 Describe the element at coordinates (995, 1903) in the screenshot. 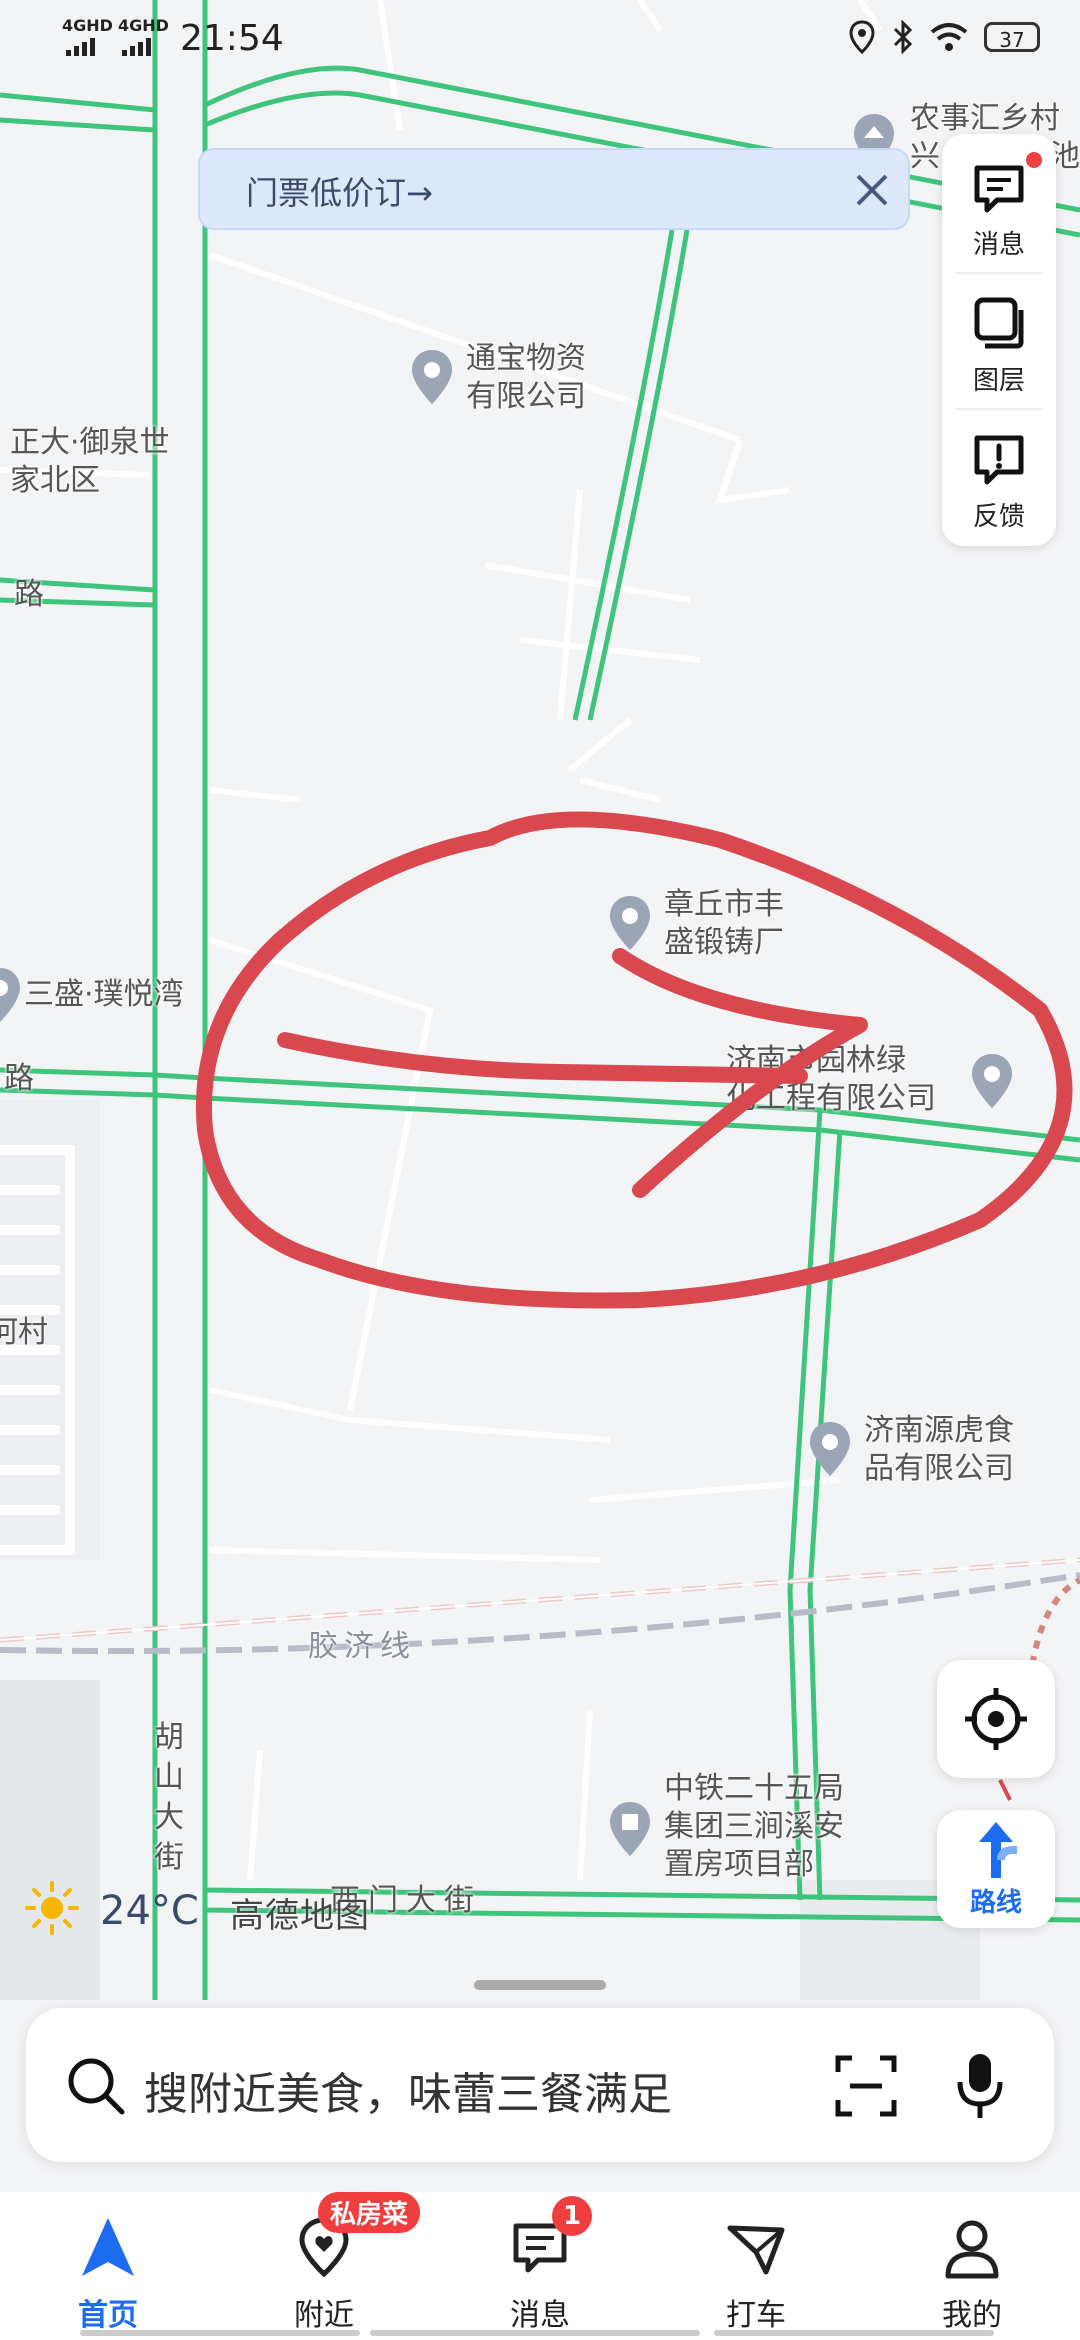

I see `route-label: 路线` at that location.